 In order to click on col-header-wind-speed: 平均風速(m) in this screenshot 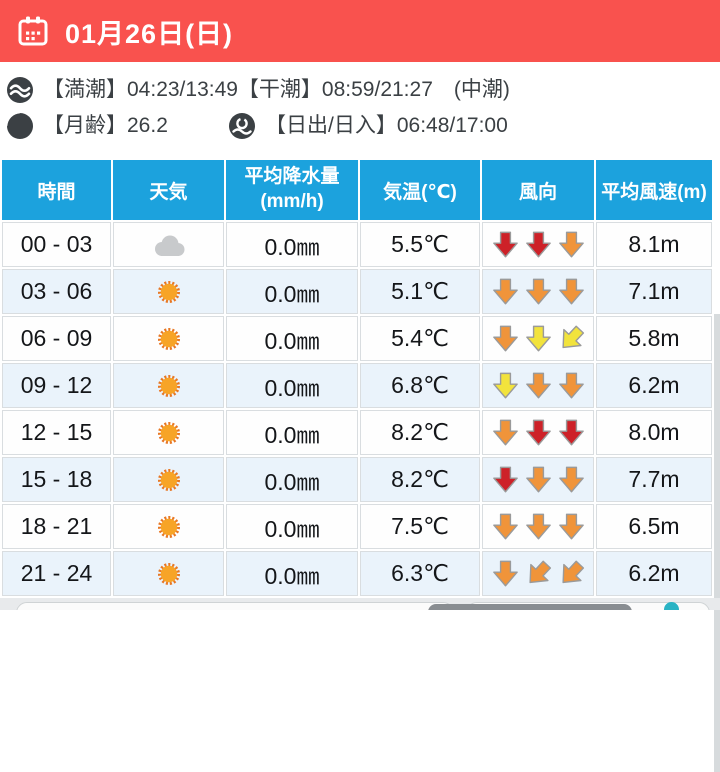, I will do `click(654, 190)`.